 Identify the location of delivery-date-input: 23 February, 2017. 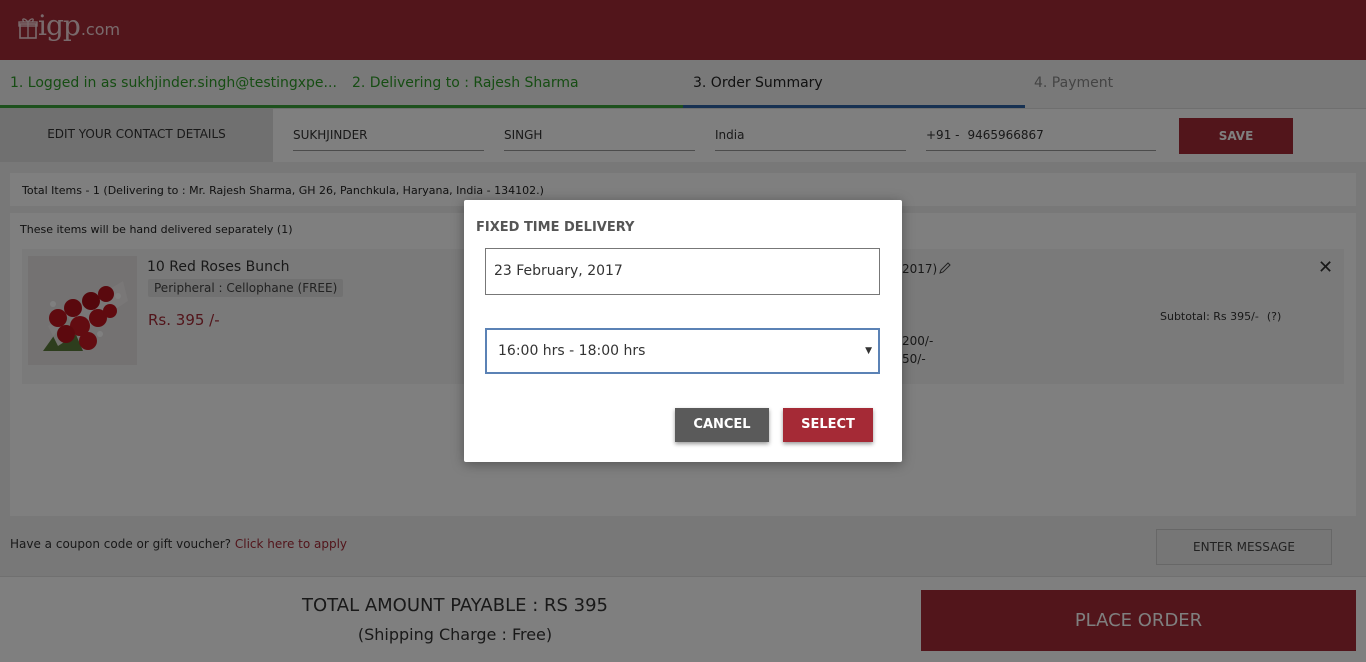
(682, 271).